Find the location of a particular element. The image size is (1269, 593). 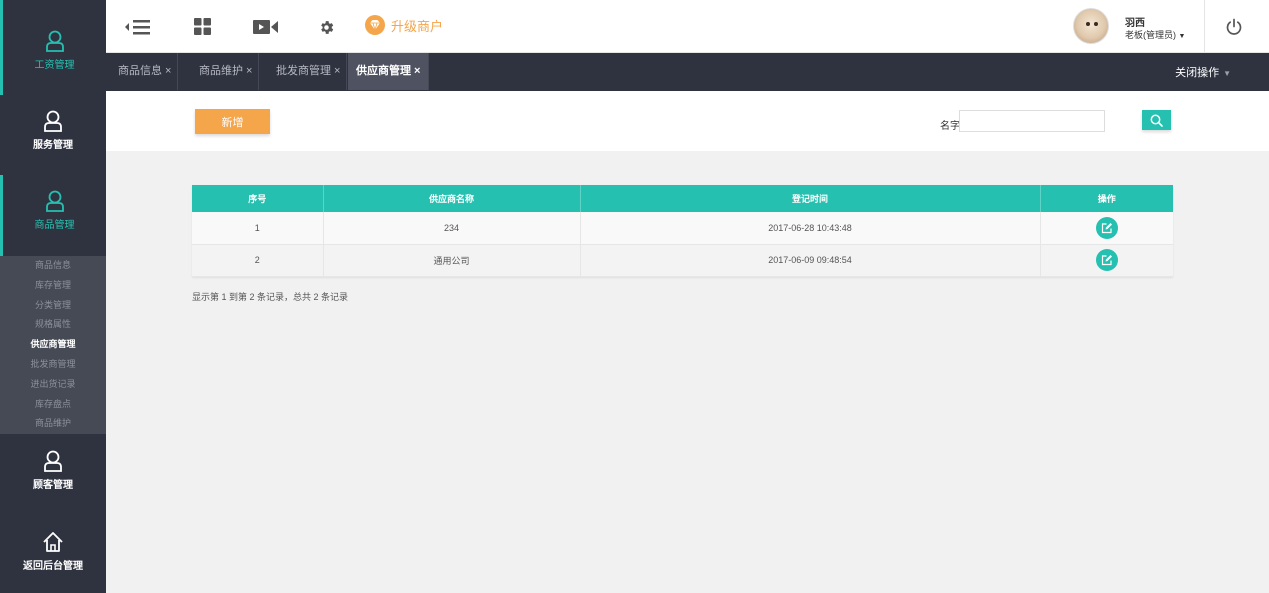

tab-supplier: 供应商管理 × is located at coordinates (389, 71).